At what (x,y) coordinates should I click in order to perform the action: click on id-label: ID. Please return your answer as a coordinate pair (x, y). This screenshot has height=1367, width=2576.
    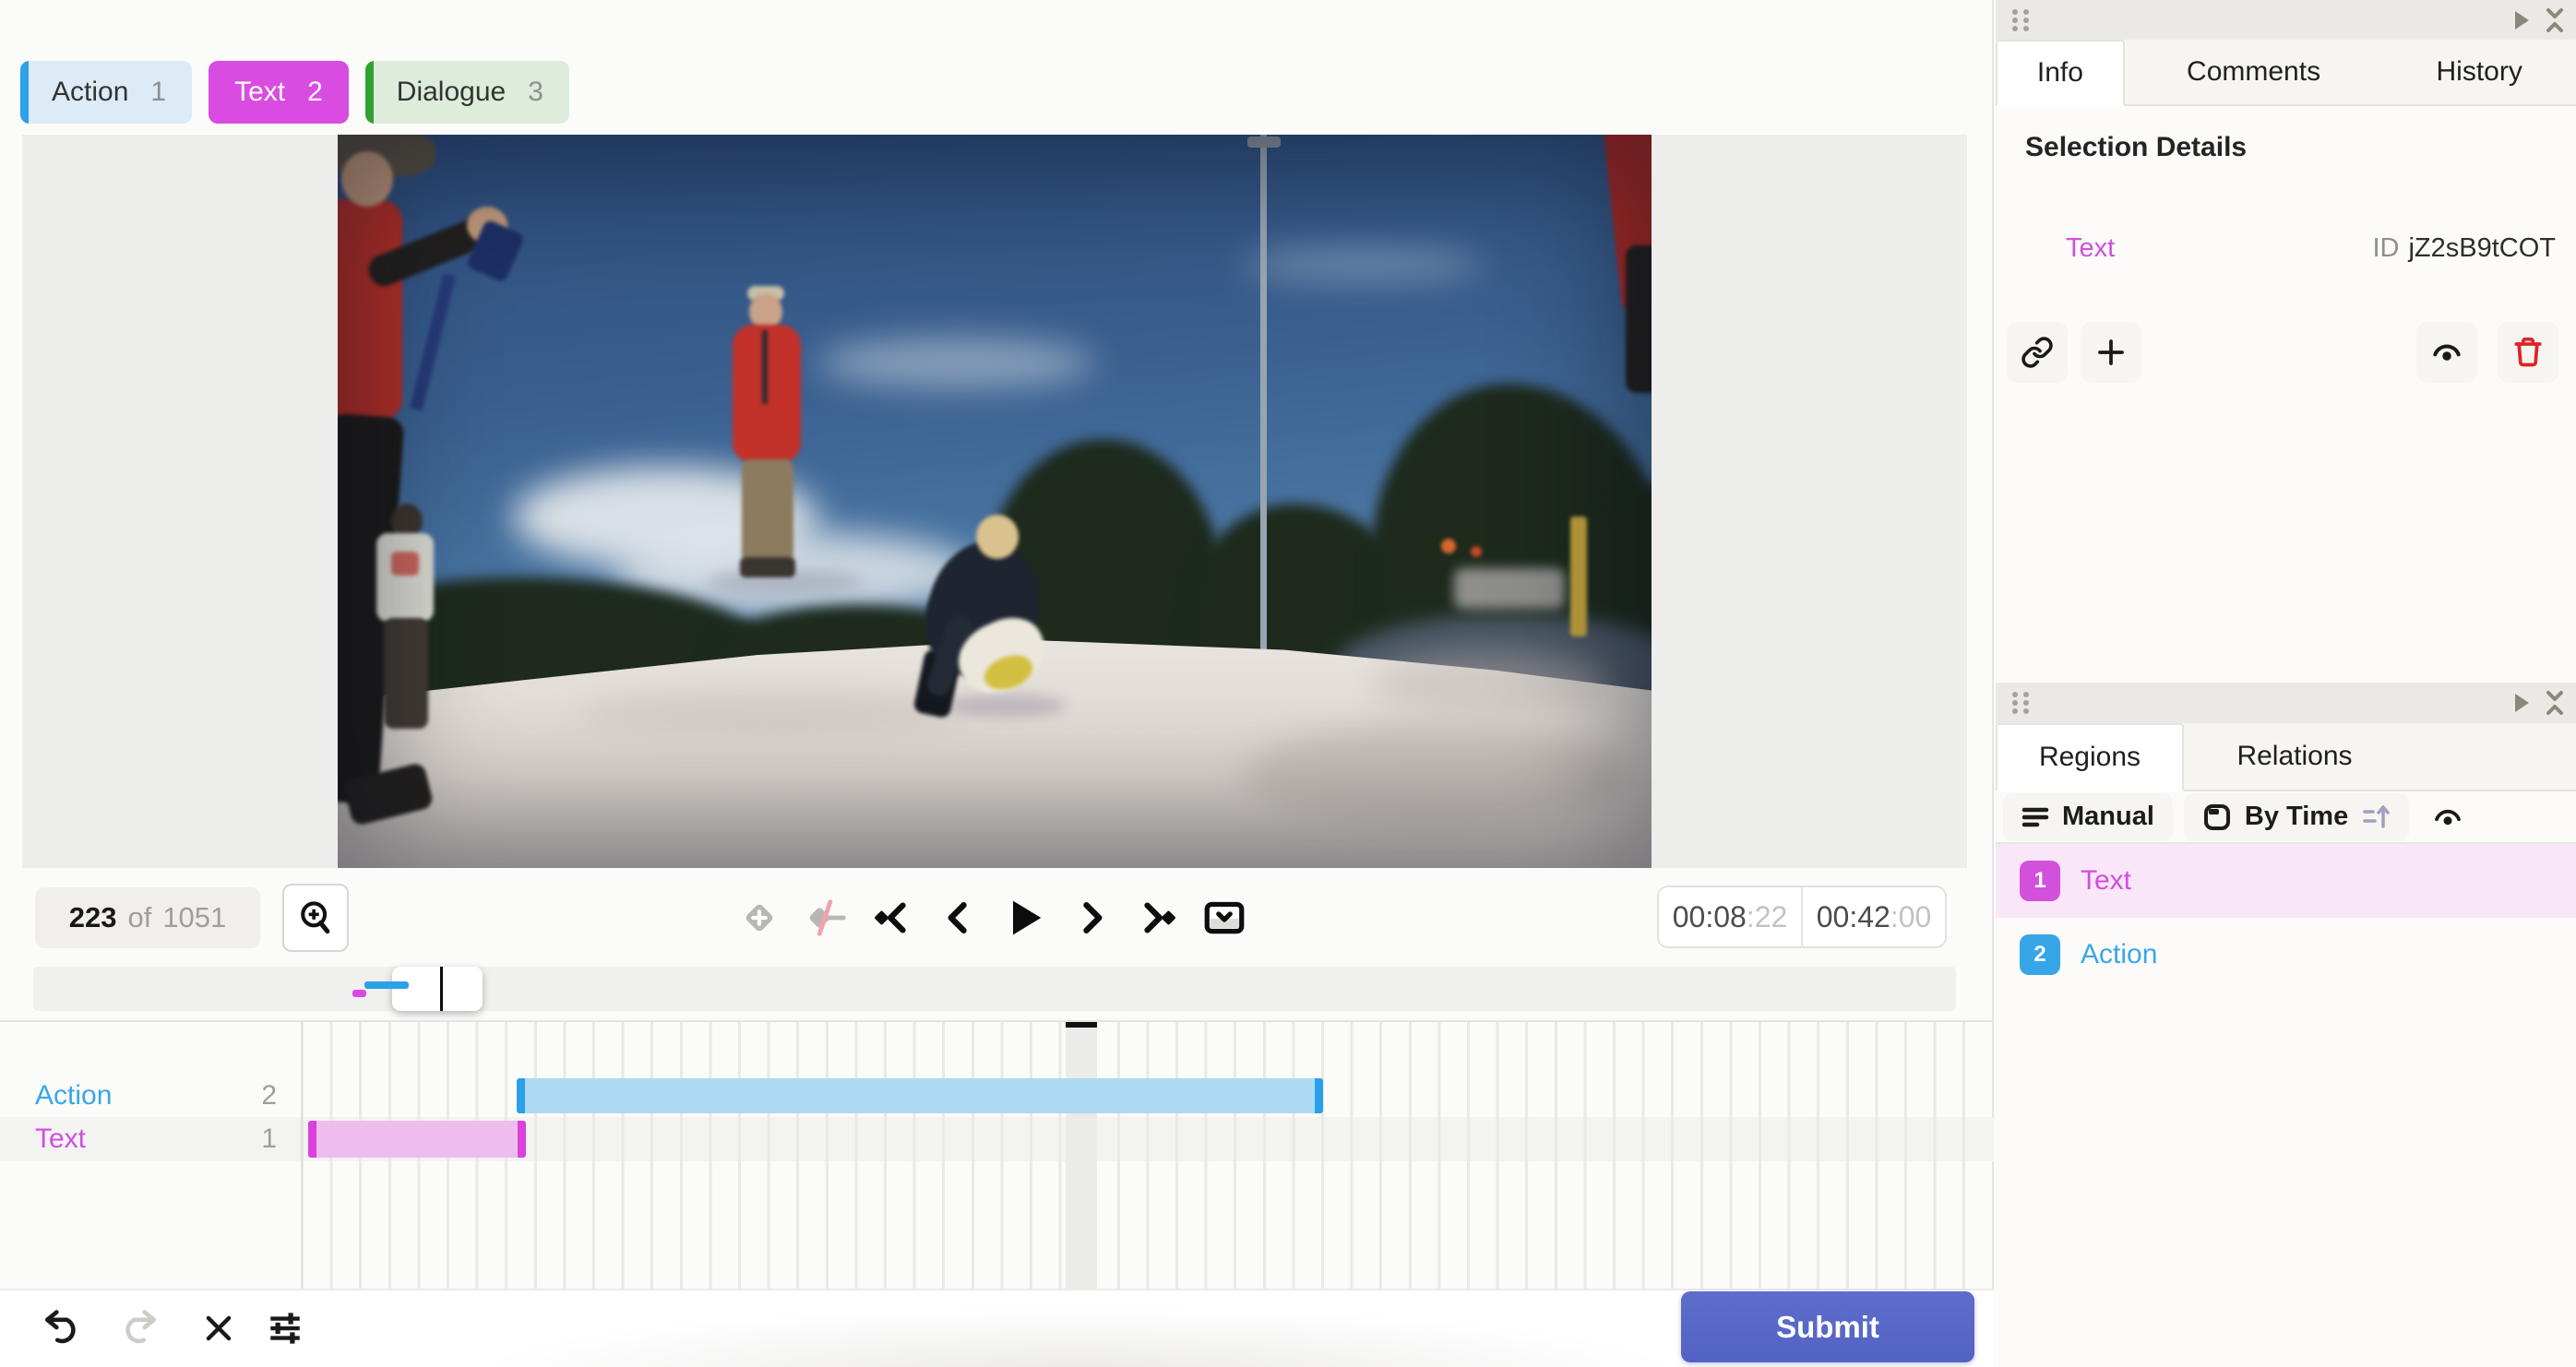
    Looking at the image, I should click on (2386, 248).